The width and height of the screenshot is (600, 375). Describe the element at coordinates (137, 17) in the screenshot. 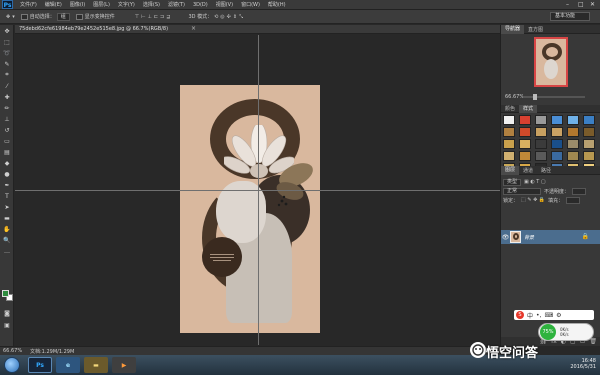

I see `align-top-icon: ⊤` at that location.